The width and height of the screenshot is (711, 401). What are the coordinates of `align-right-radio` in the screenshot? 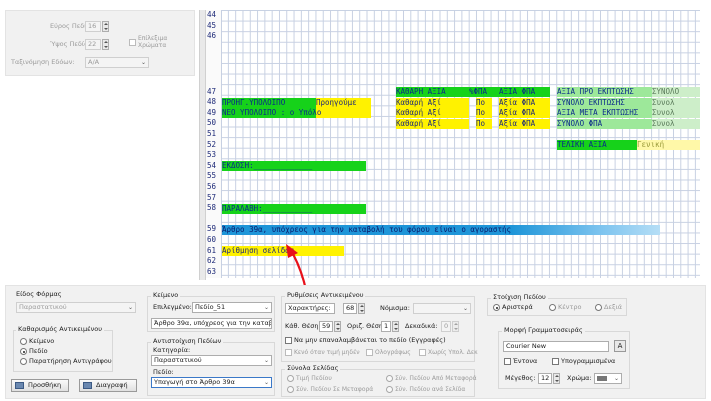 It's located at (598, 307).